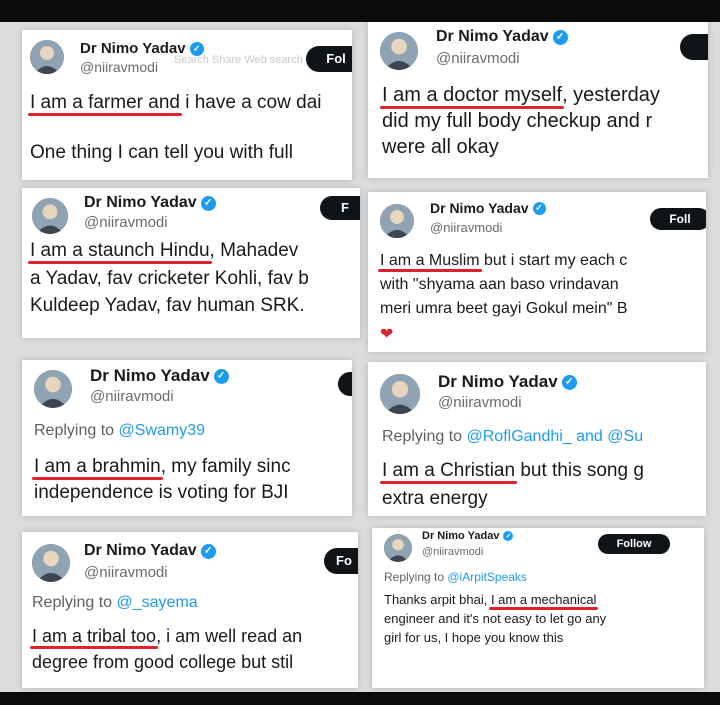 The image size is (720, 705). What do you see at coordinates (555, 436) in the screenshot?
I see `reply-mention-link: @RoflGandhi_ and @Su` at bounding box center [555, 436].